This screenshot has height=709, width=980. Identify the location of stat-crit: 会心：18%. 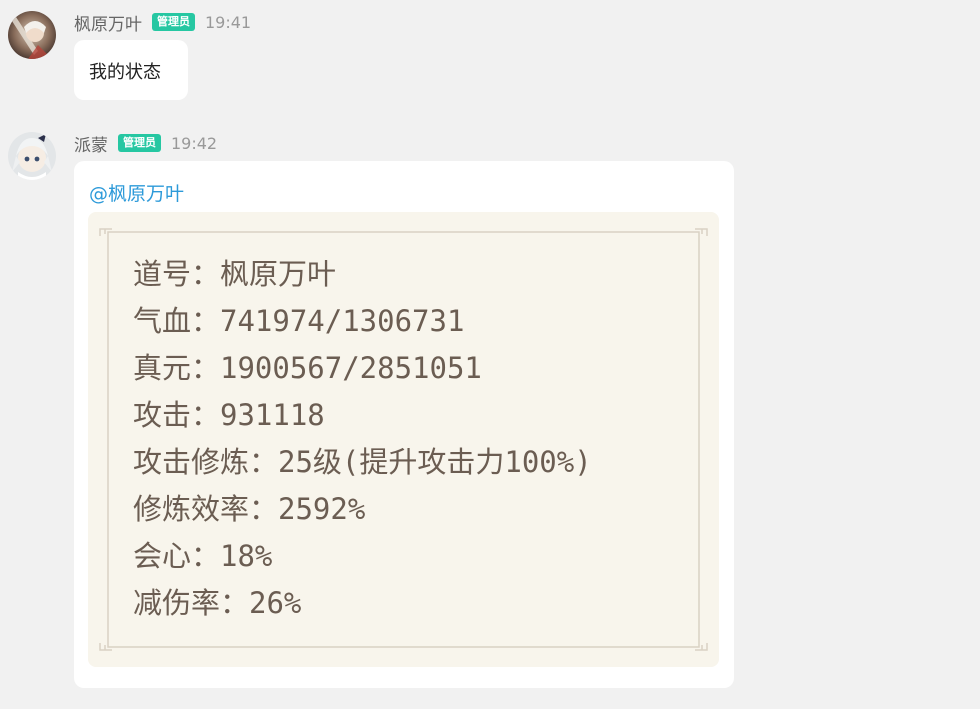
(203, 556).